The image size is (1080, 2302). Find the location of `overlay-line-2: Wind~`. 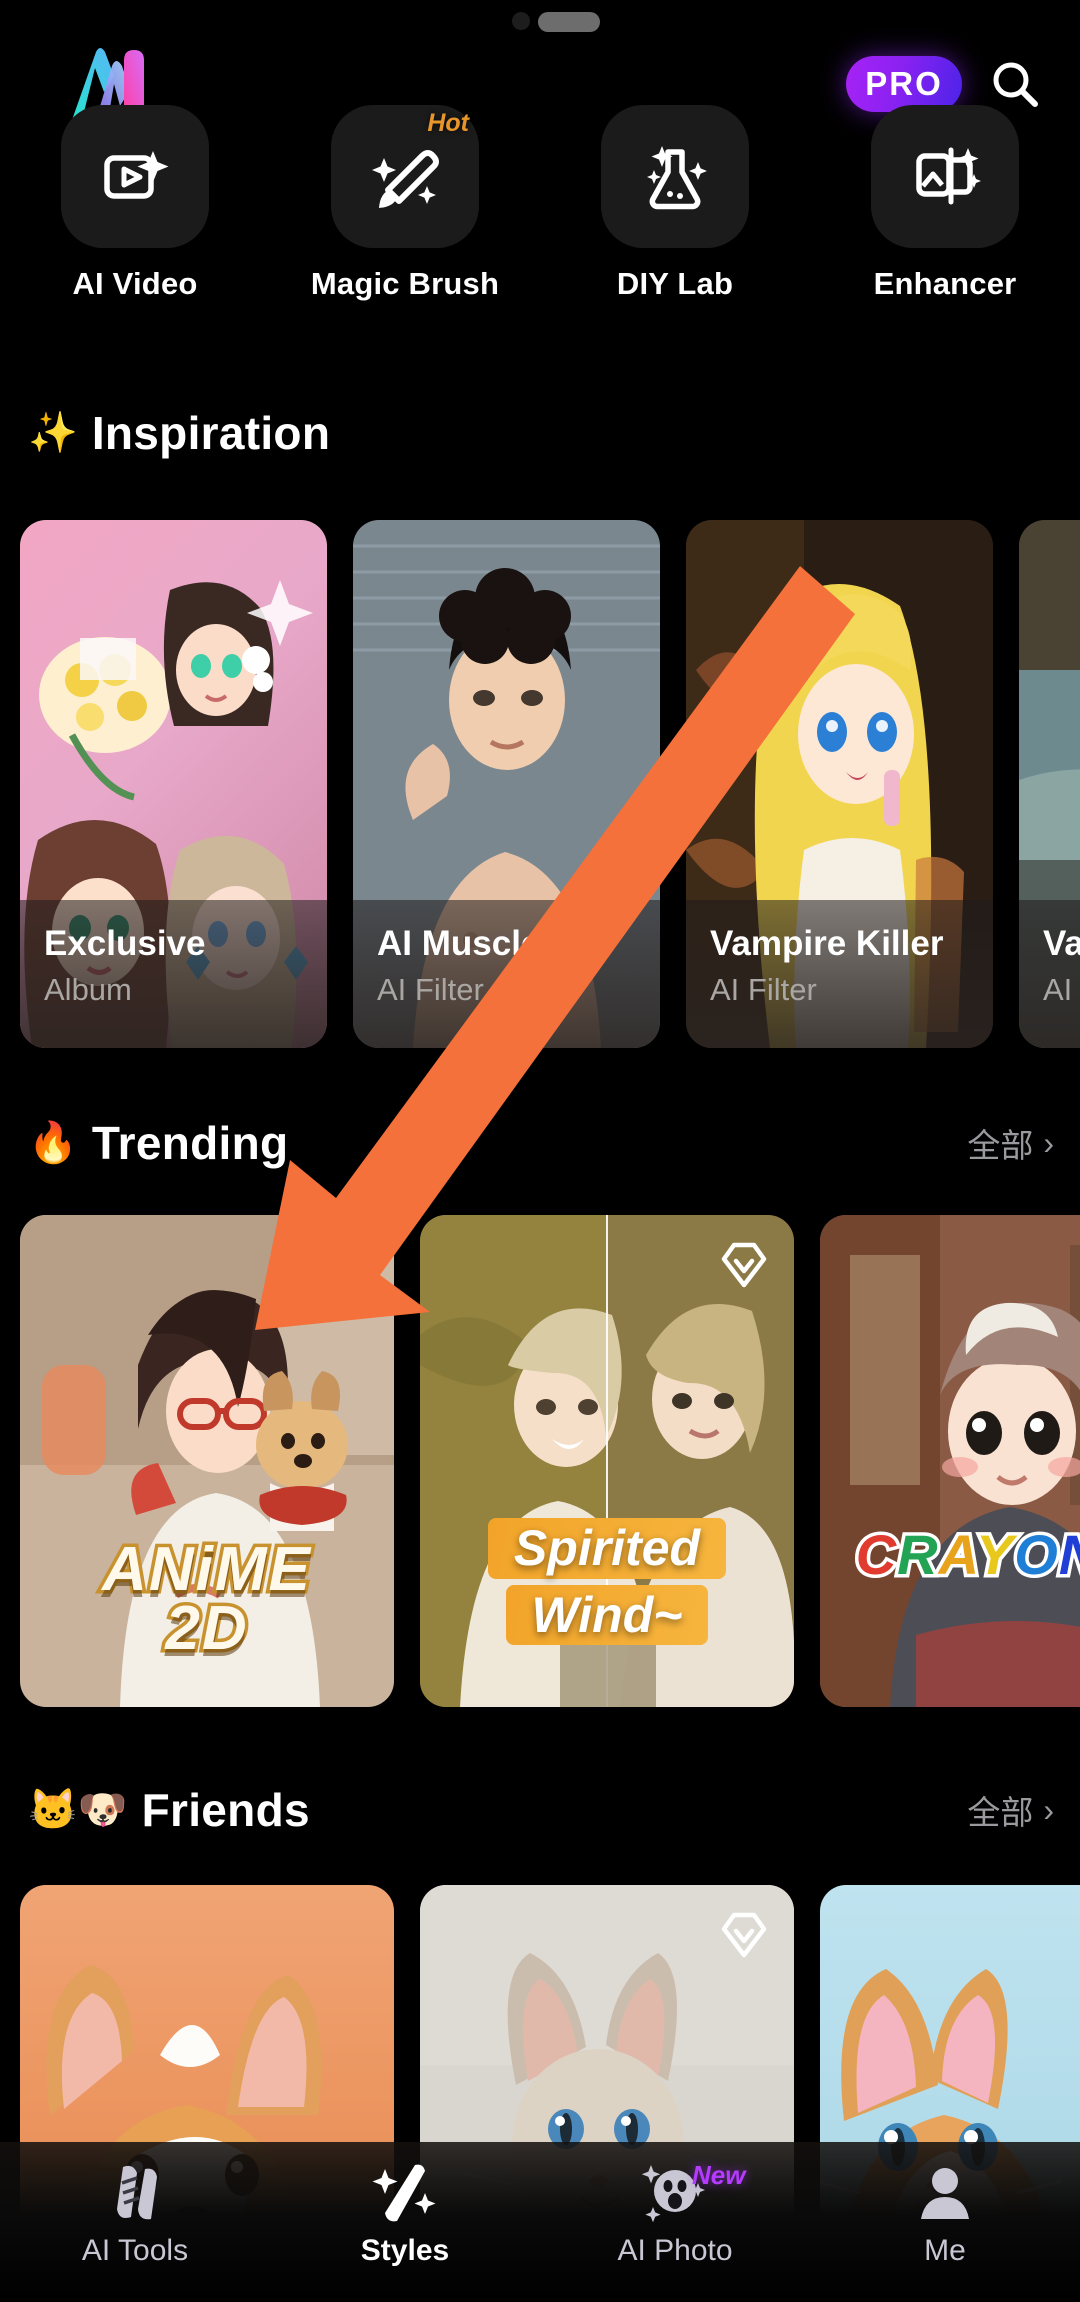

overlay-line-2: Wind~ is located at coordinates (607, 1614).